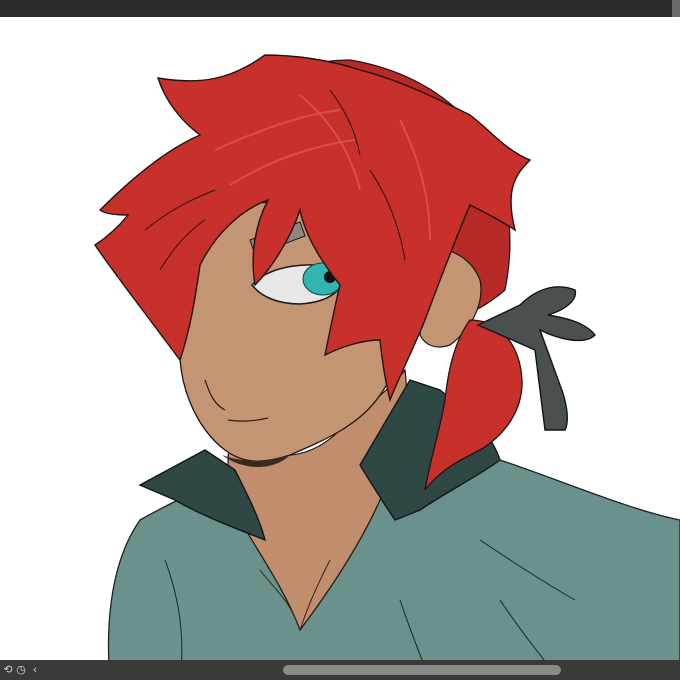 This screenshot has height=680, width=680. Describe the element at coordinates (21, 670) in the screenshot. I see `timer-icon: ◷` at that location.